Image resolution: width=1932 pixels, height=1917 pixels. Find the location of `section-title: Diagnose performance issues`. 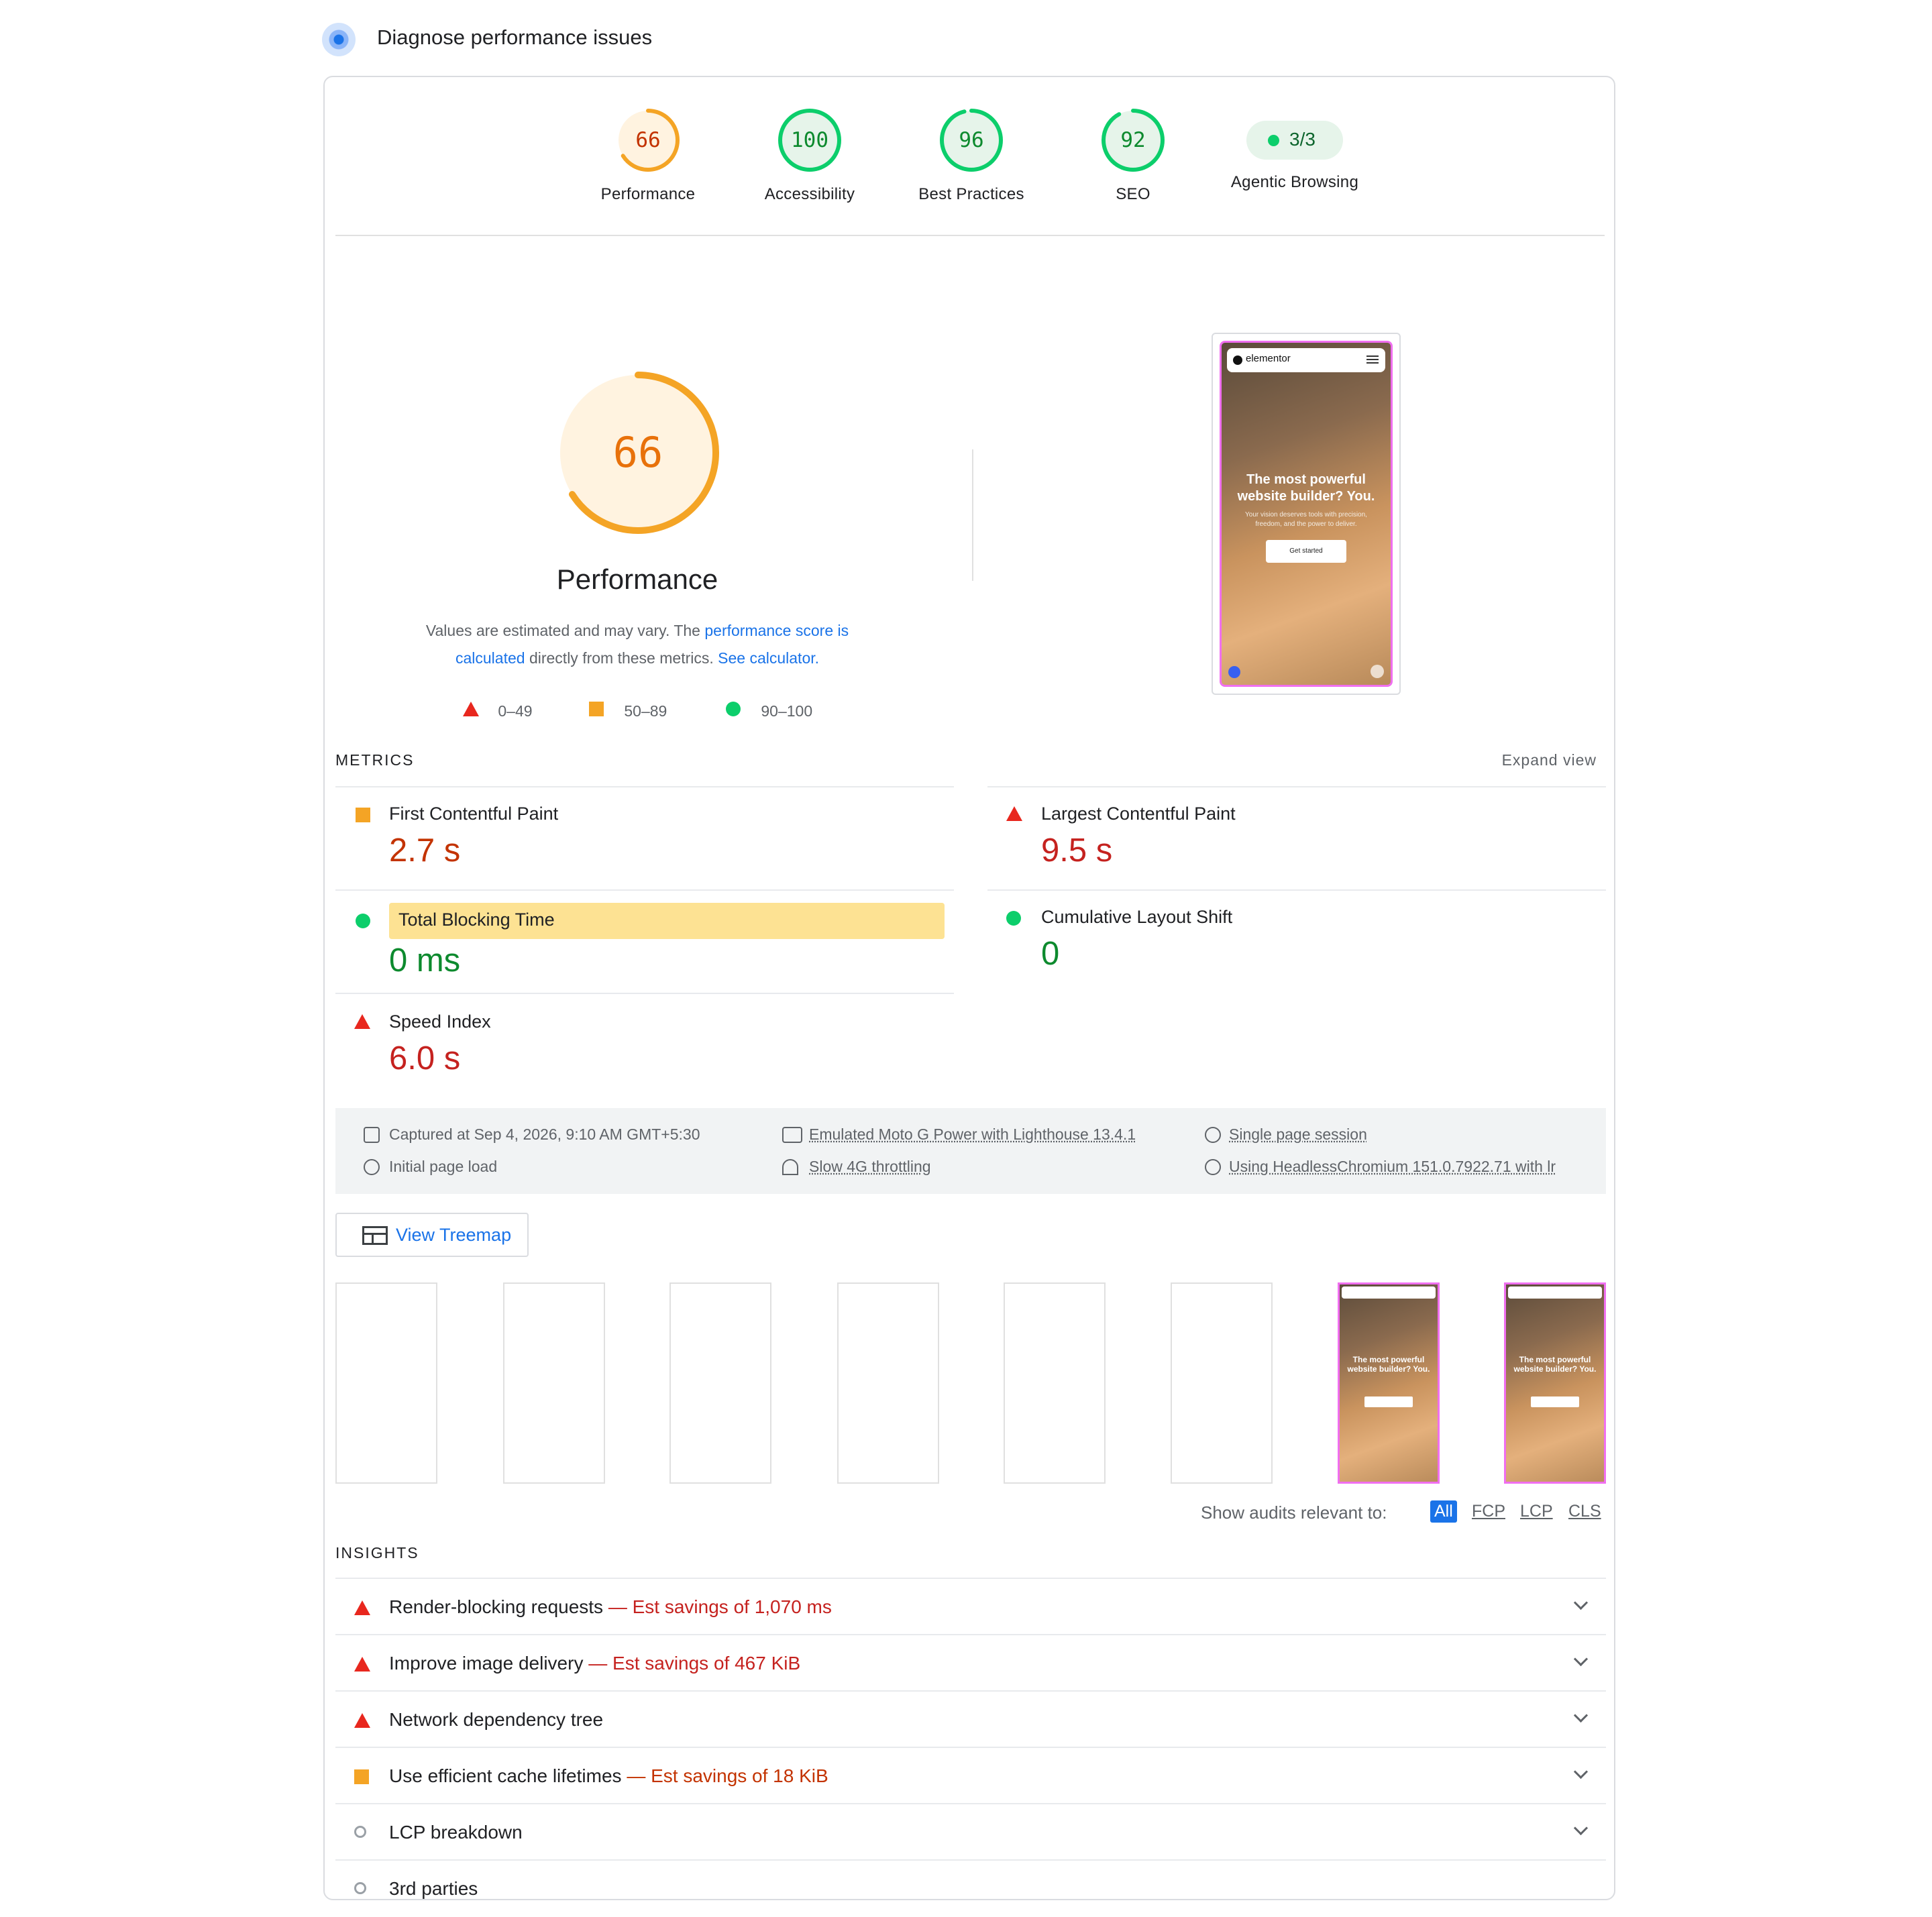

section-title: Diagnose performance issues is located at coordinates (515, 37).